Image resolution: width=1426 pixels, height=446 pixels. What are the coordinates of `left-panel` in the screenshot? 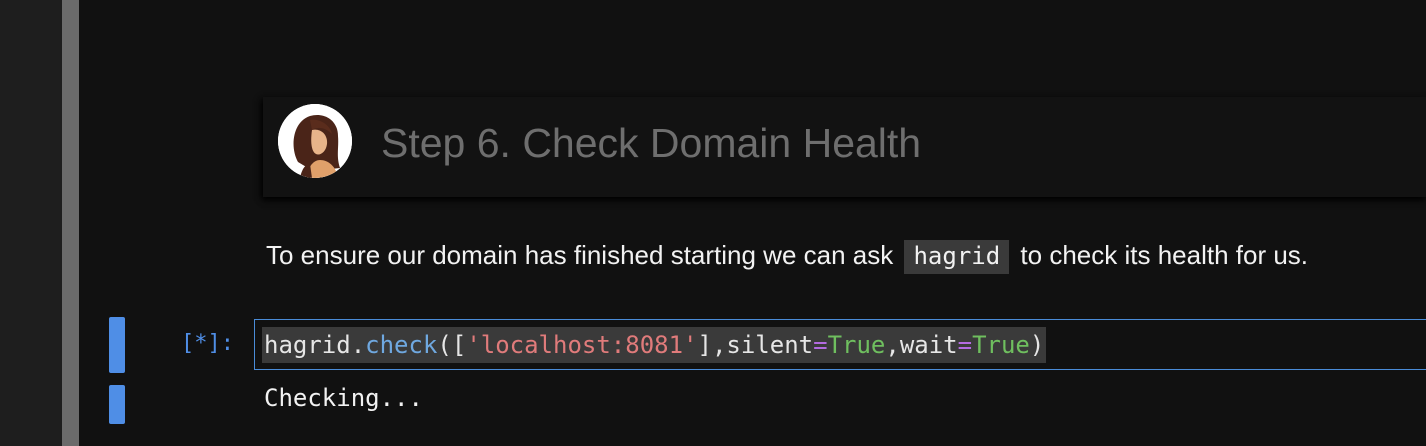 It's located at (31, 223).